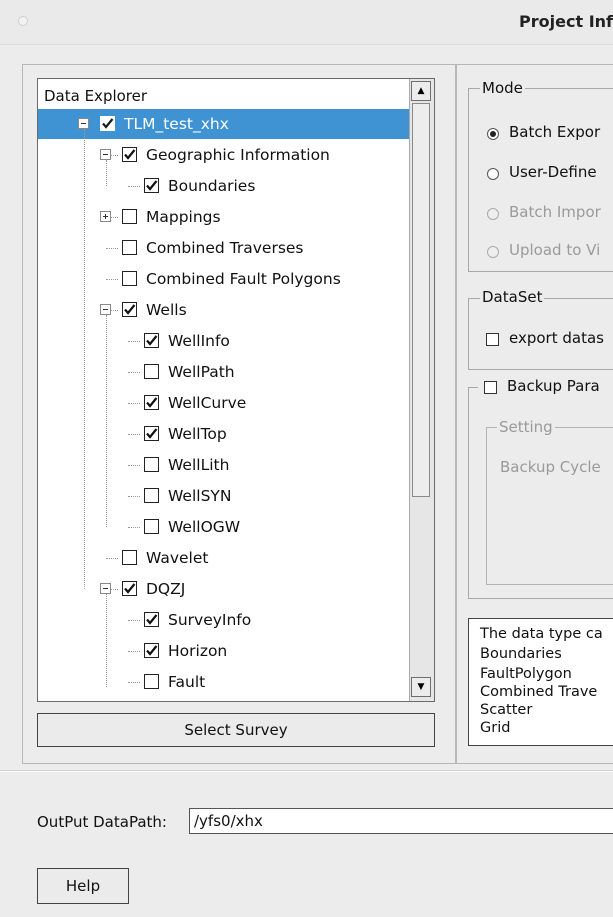  I want to click on tree-item-label: Fault, so click(187, 682).